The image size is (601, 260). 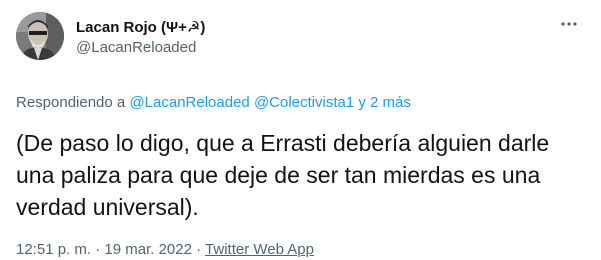 I want to click on user-block: Lacan Rojo (Ψ+☭) @LacanReloaded, so click(x=140, y=35).